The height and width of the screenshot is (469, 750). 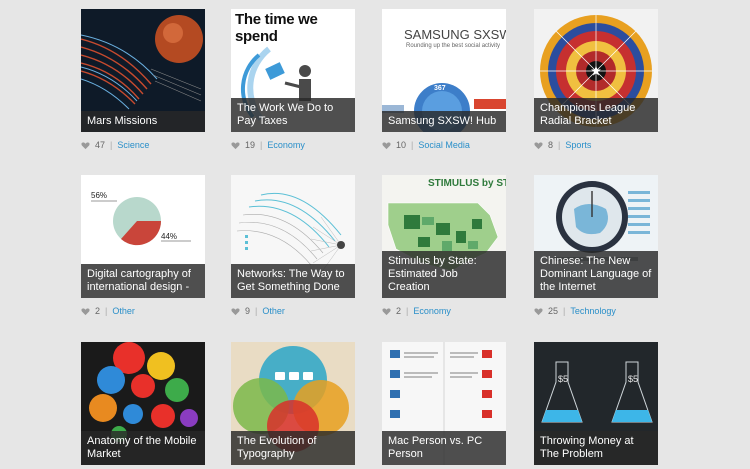 I want to click on card-title: Throwing Money at The Problem, so click(x=596, y=448).